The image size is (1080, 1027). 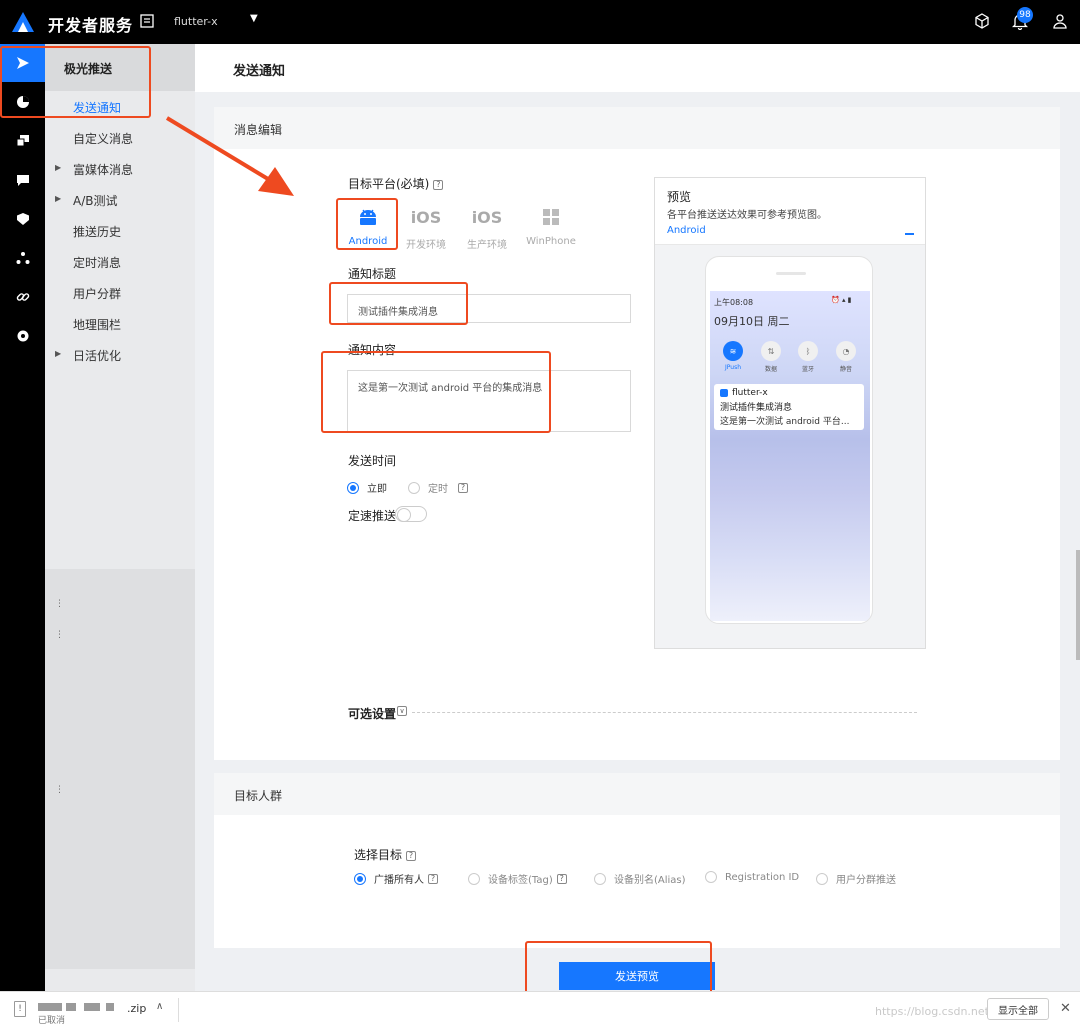 What do you see at coordinates (856, 878) in the screenshot?
I see `target-user-segment: 用户分群推送` at bounding box center [856, 878].